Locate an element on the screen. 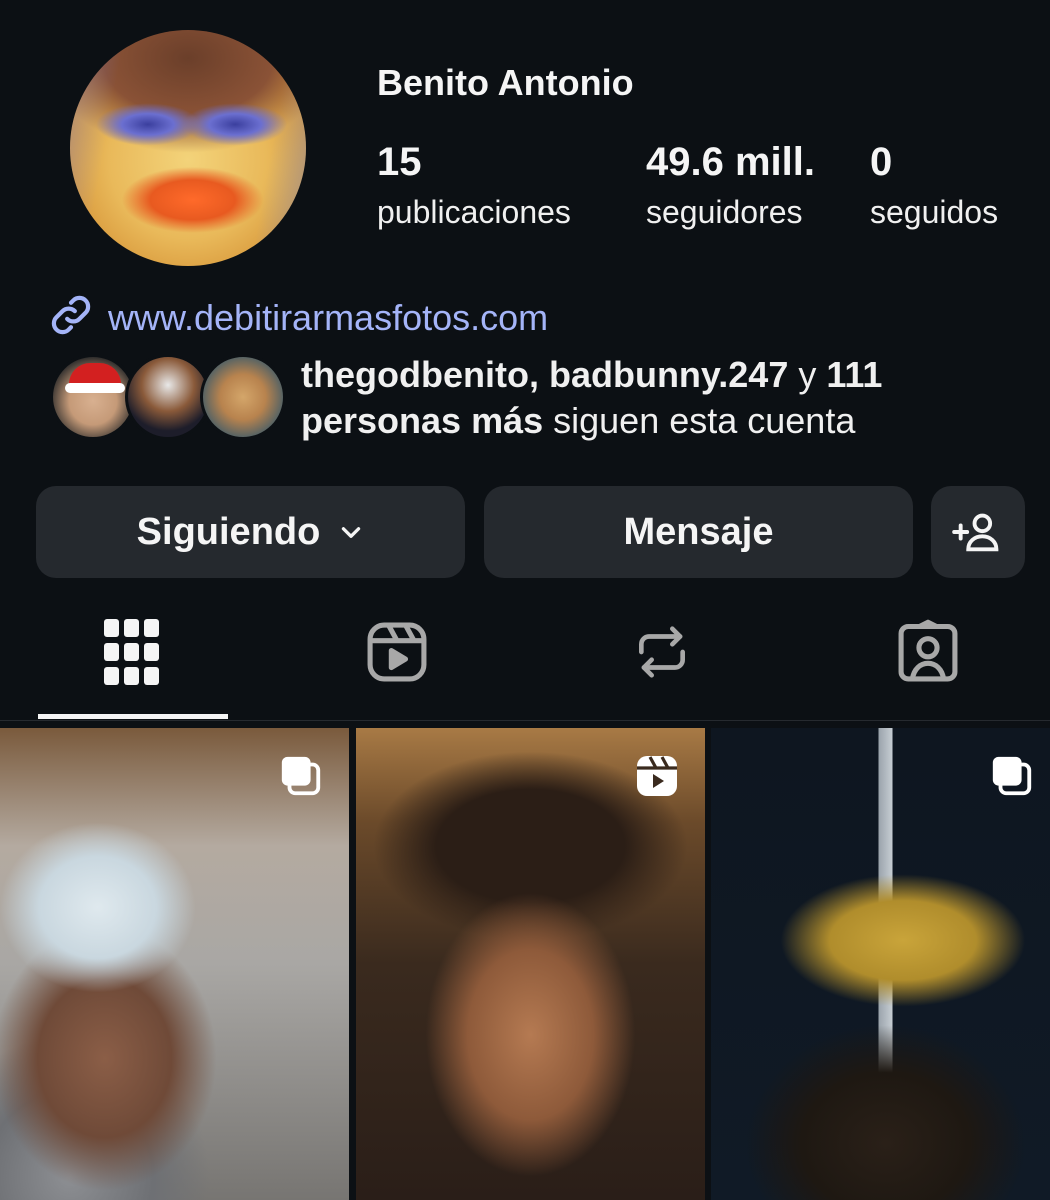 This screenshot has height=1200, width=1050. chevron-down-icon is located at coordinates (351, 532).